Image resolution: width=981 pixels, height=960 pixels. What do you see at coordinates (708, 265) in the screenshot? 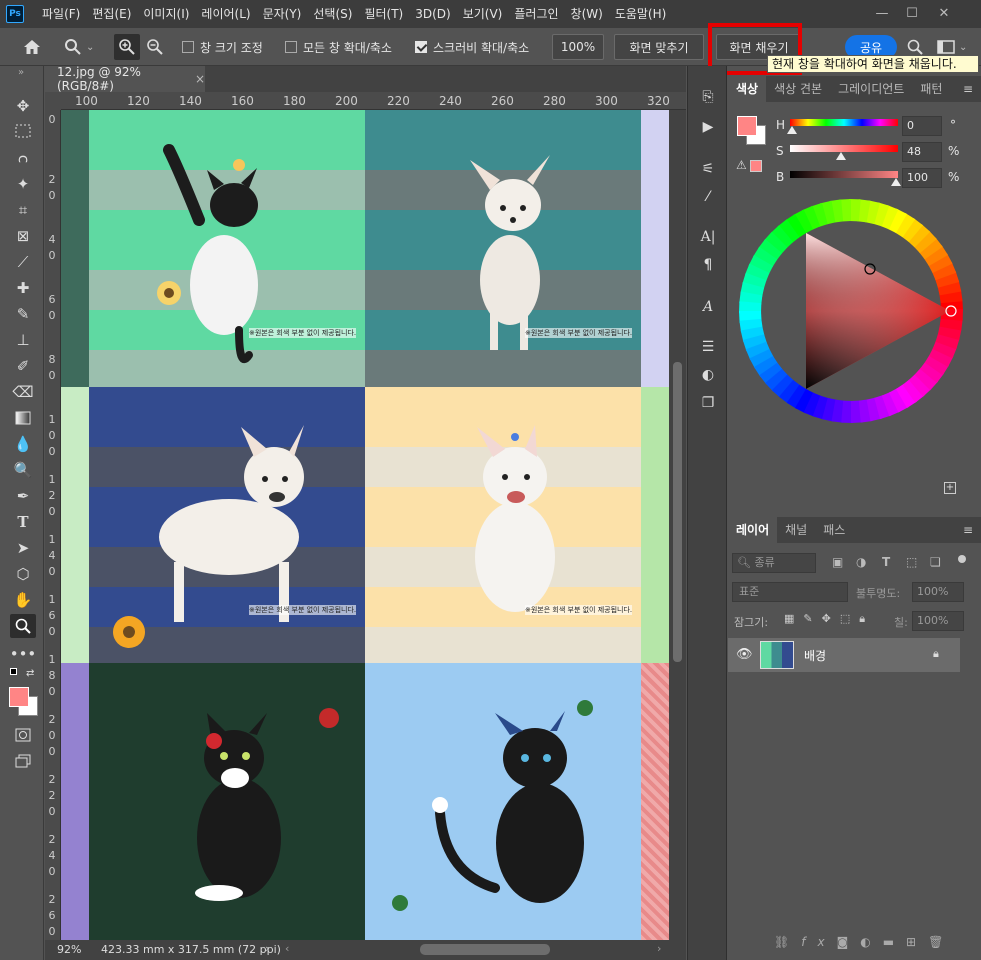
I see `paragraph-panel-icon: ¶` at bounding box center [708, 265].